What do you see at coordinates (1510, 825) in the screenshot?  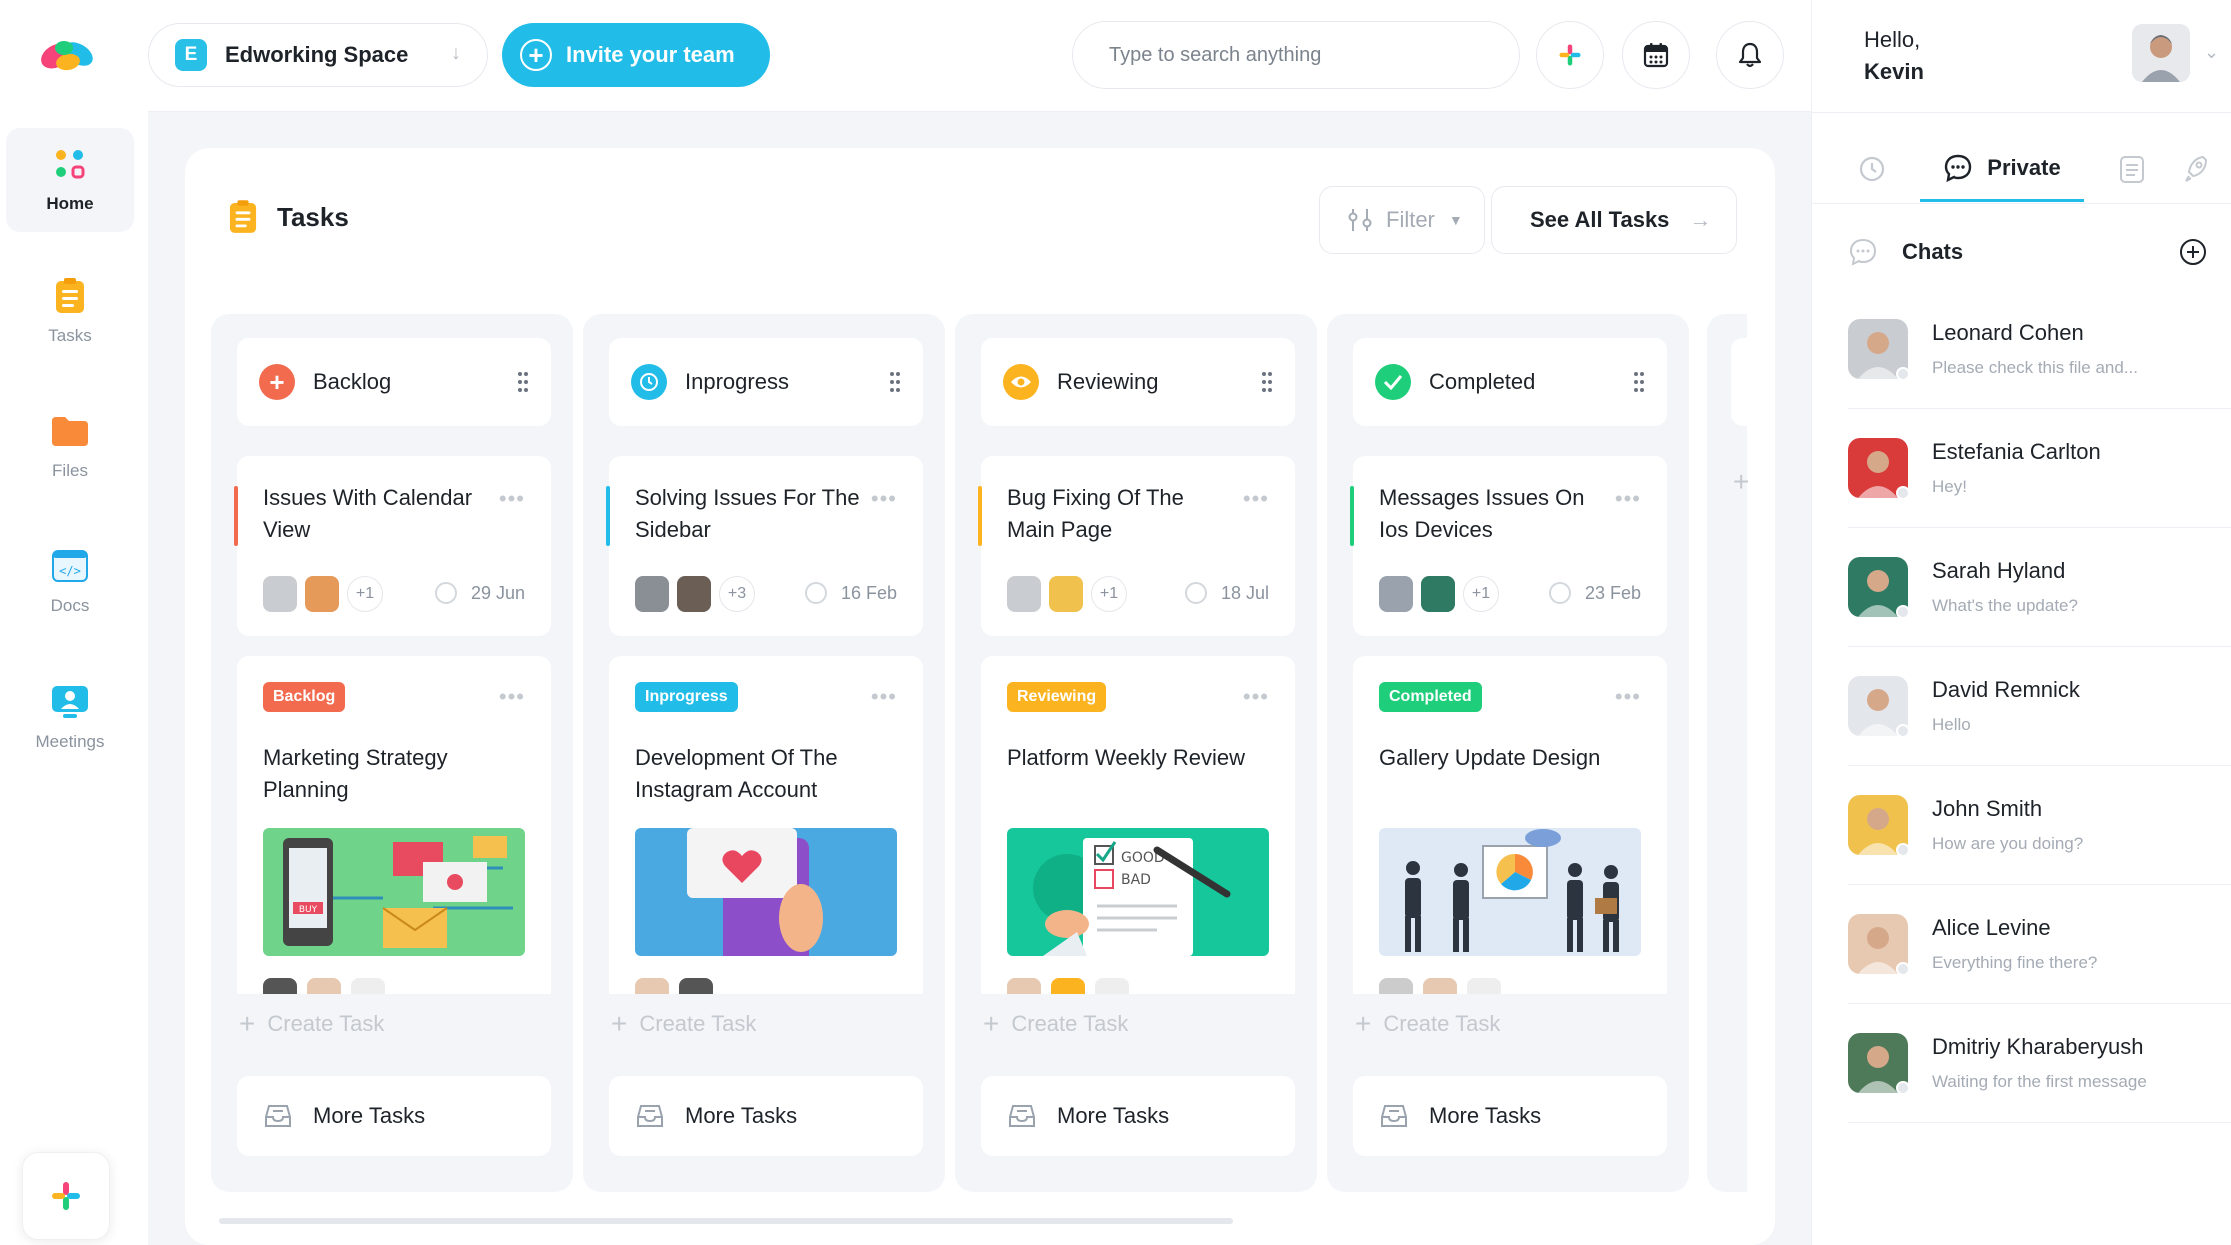 I see `task-card: Completed ••• Gallery Update Design` at bounding box center [1510, 825].